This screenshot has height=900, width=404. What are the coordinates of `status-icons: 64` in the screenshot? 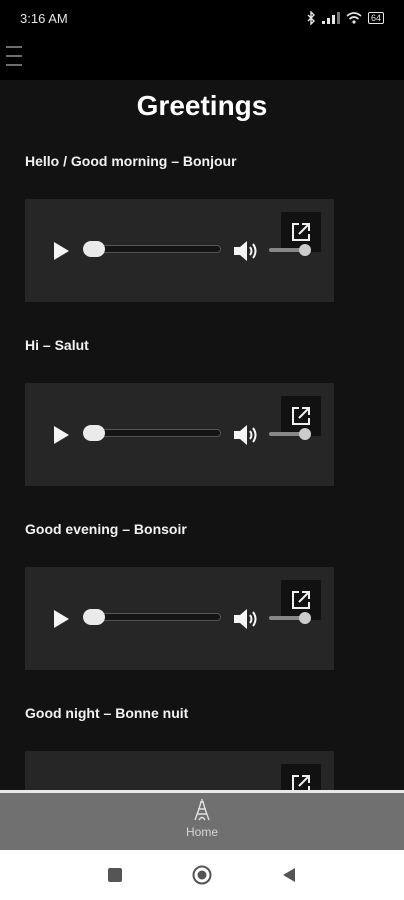 It's located at (345, 18).